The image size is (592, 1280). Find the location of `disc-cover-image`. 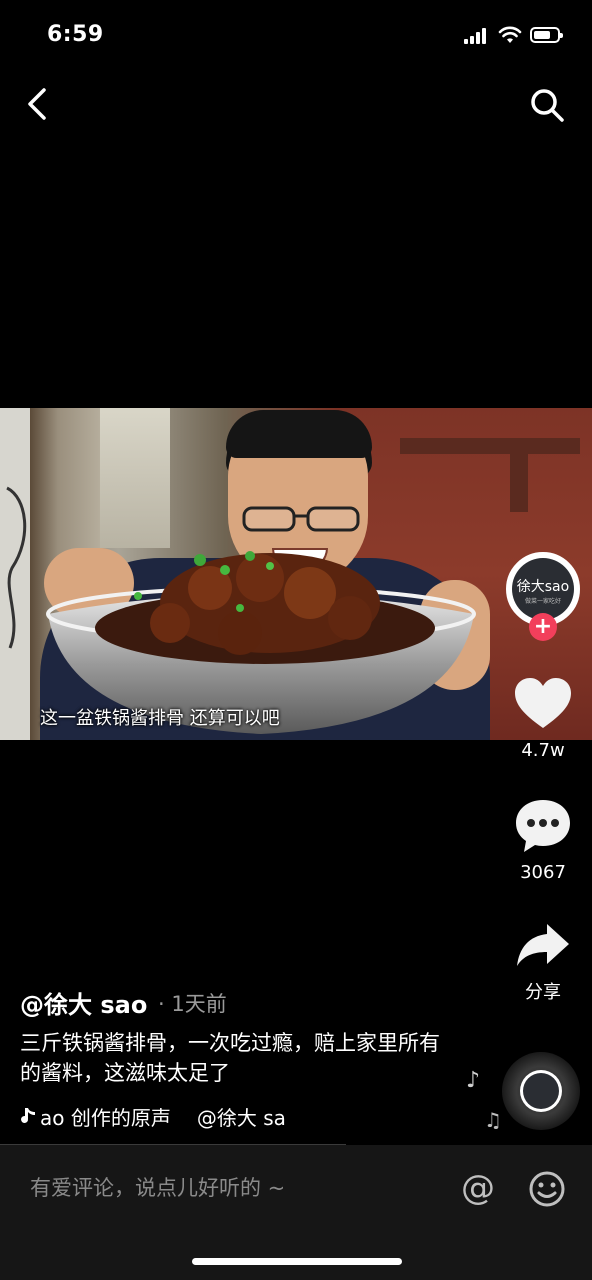

disc-cover-image is located at coordinates (541, 1091).